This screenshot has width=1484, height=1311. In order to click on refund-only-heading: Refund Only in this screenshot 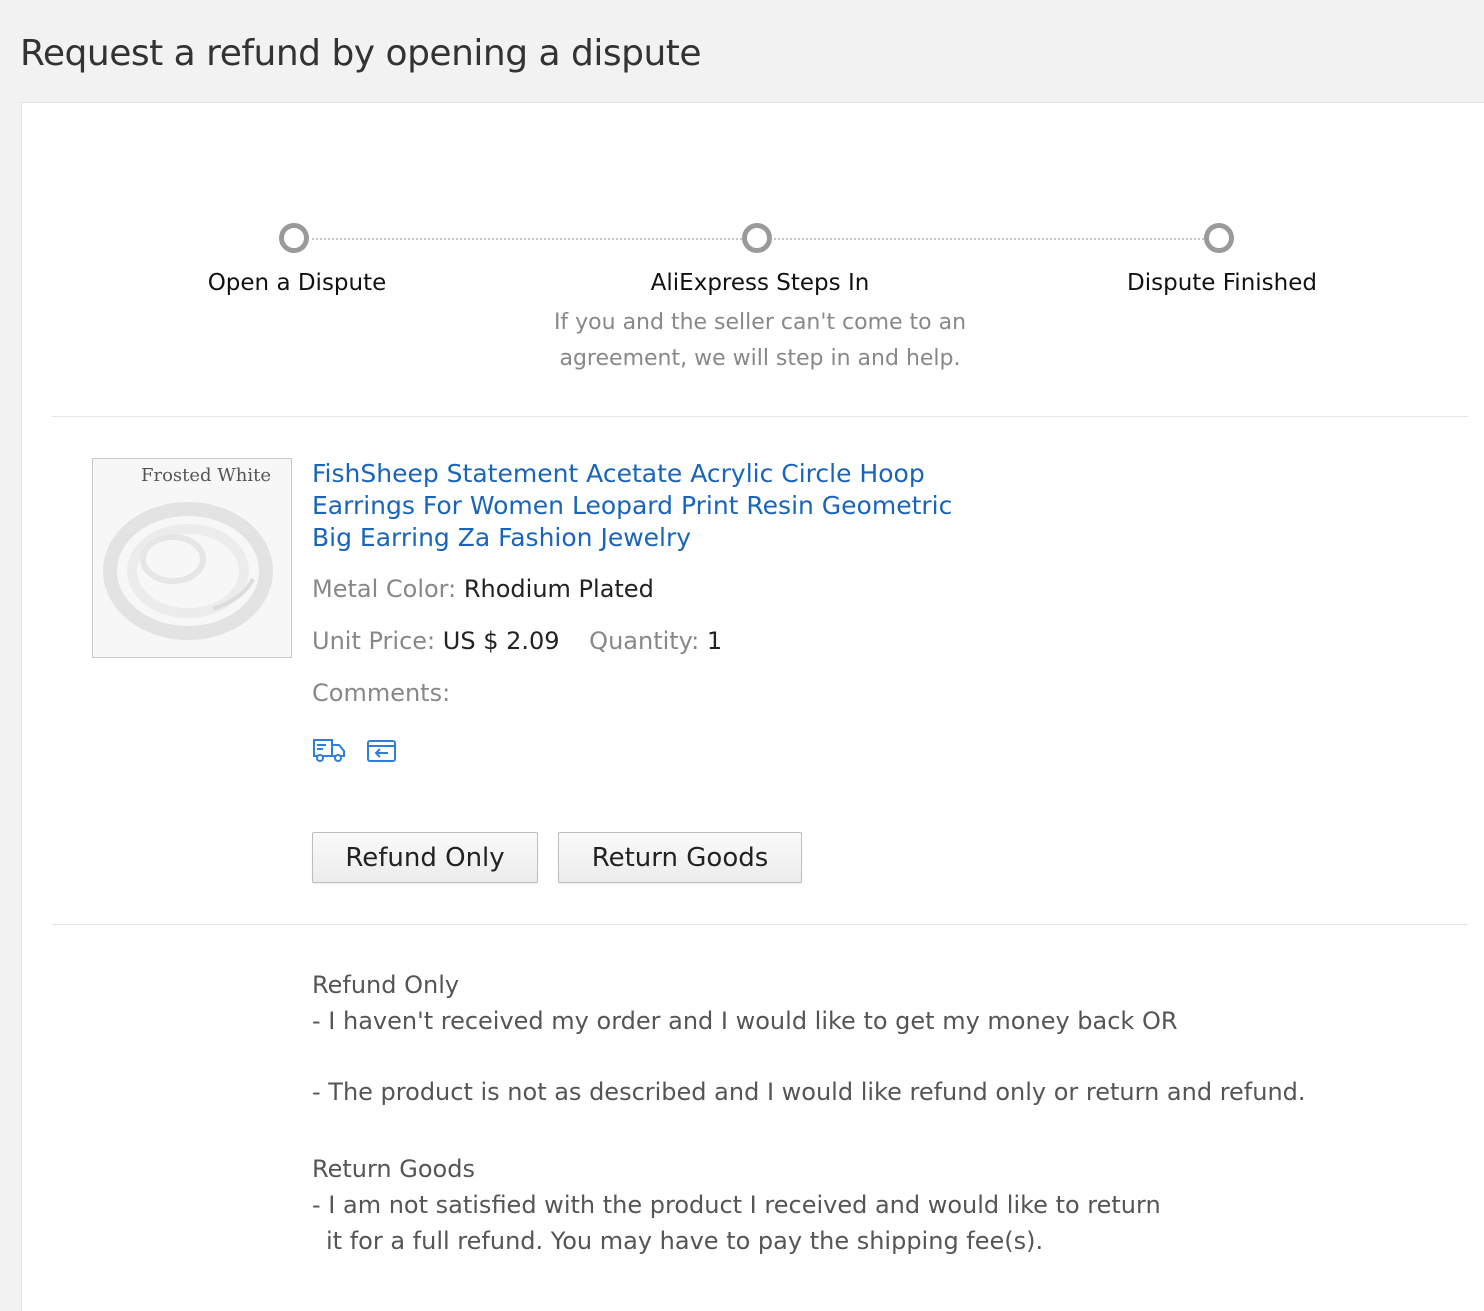, I will do `click(386, 985)`.